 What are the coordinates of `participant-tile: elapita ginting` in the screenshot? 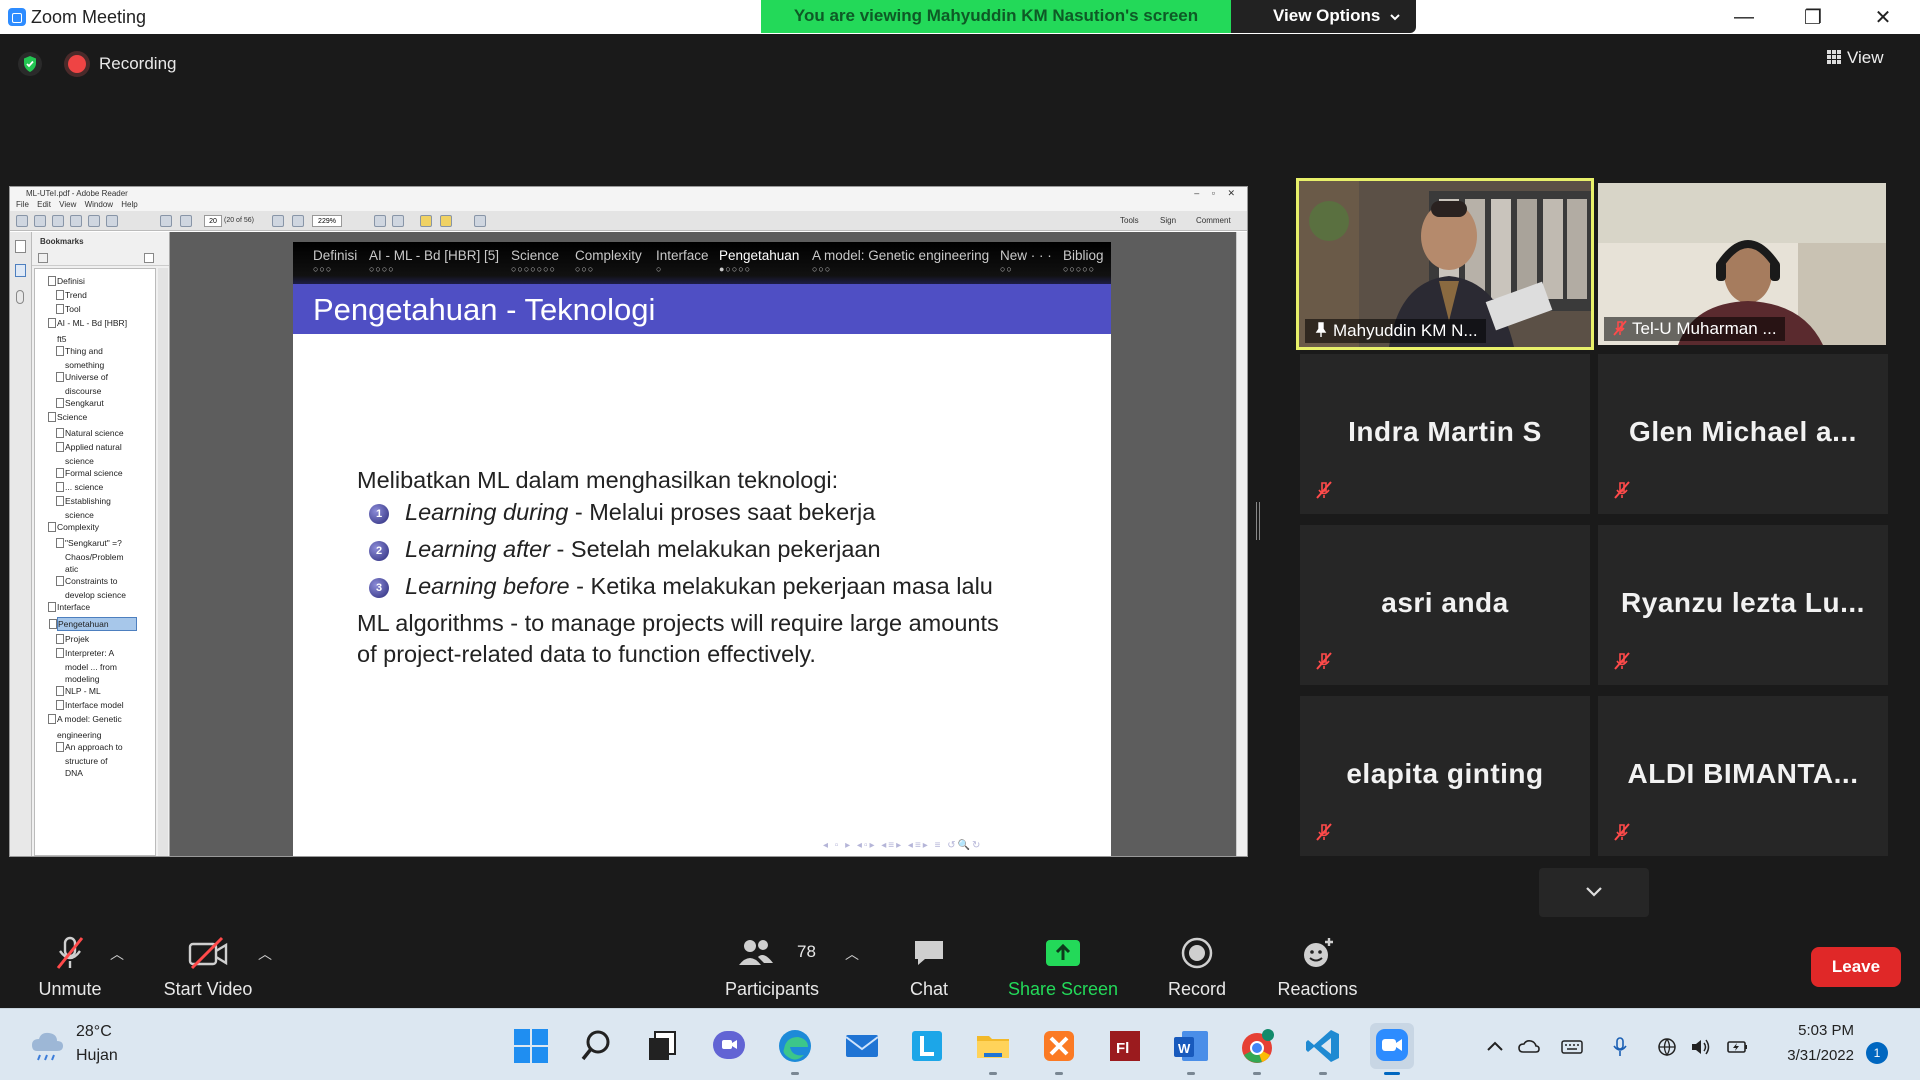 It's located at (1445, 776).